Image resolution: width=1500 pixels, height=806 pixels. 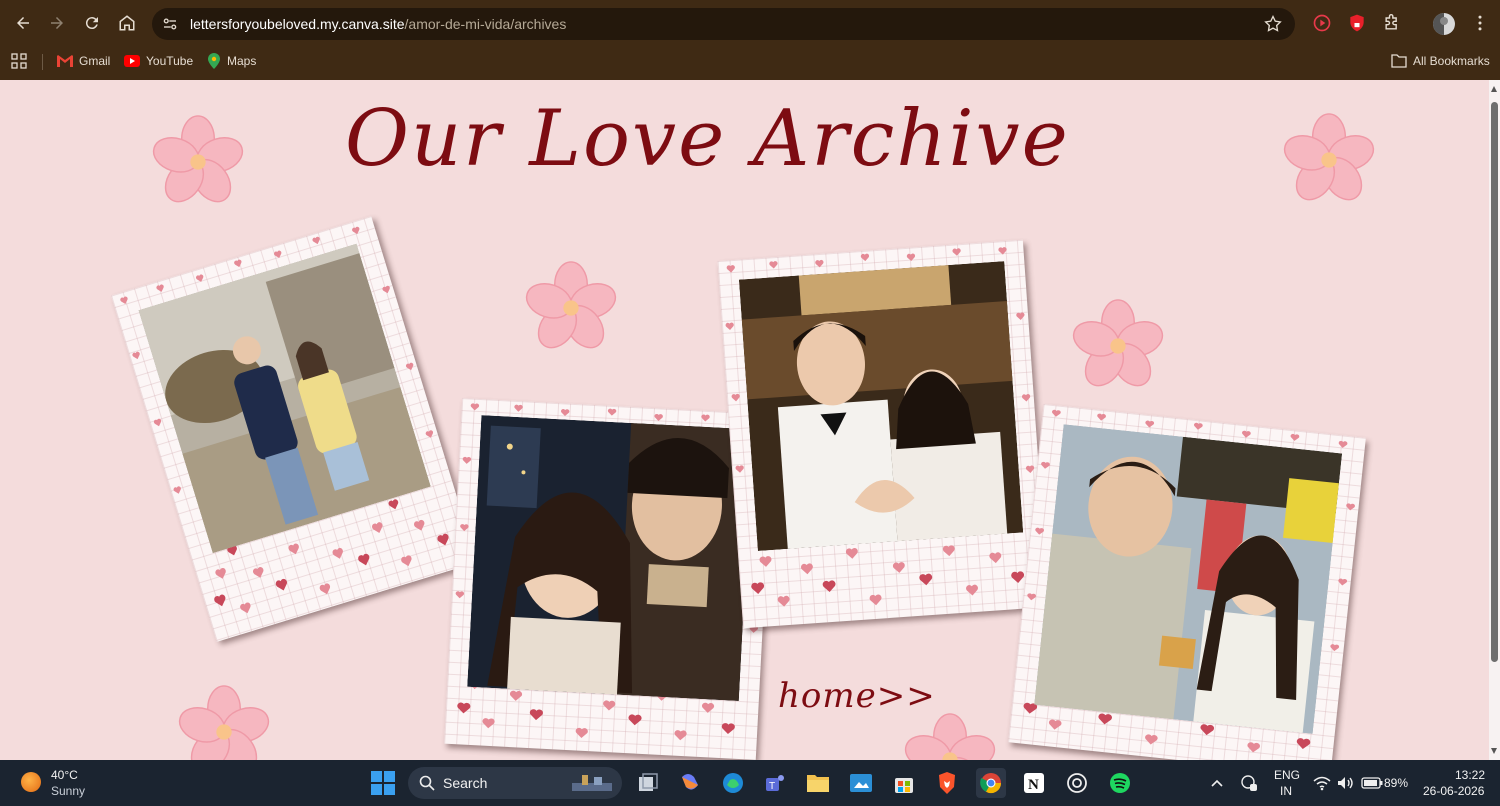 I want to click on battery-percent: 89%, so click(x=1396, y=783).